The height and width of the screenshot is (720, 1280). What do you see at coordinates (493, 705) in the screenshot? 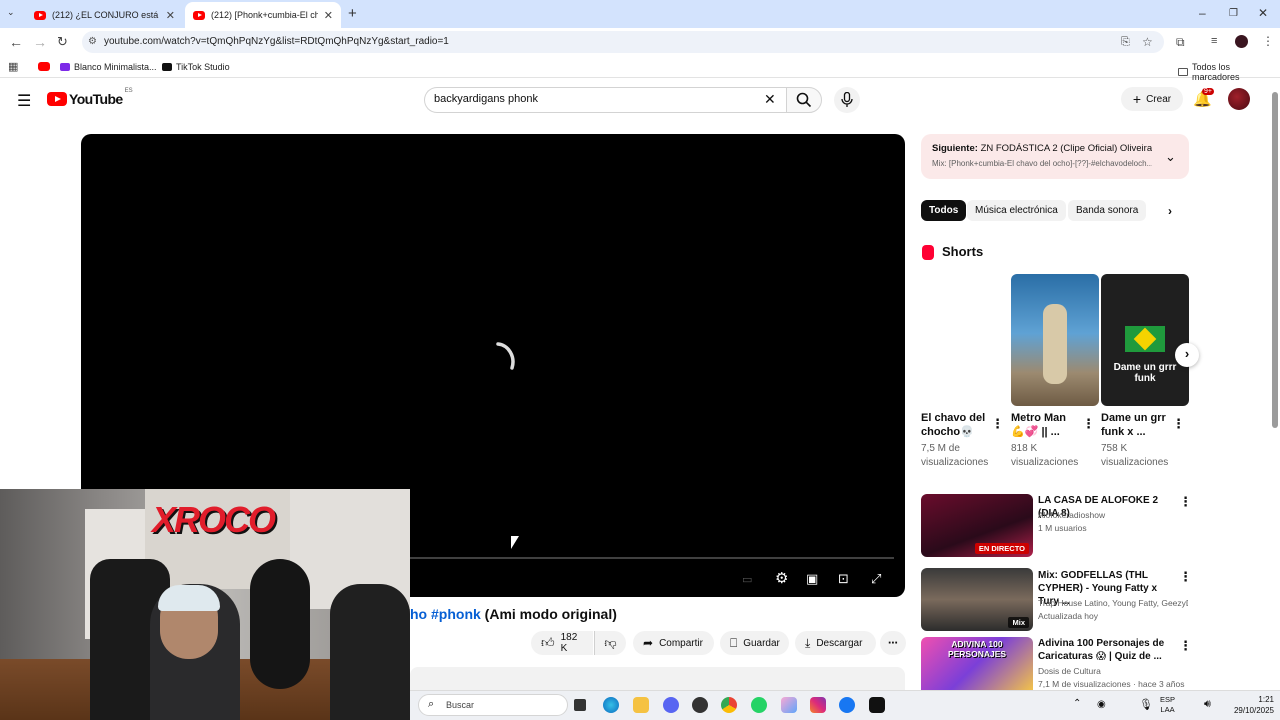
I see `taskbar-search: ⌕ Buscar` at bounding box center [493, 705].